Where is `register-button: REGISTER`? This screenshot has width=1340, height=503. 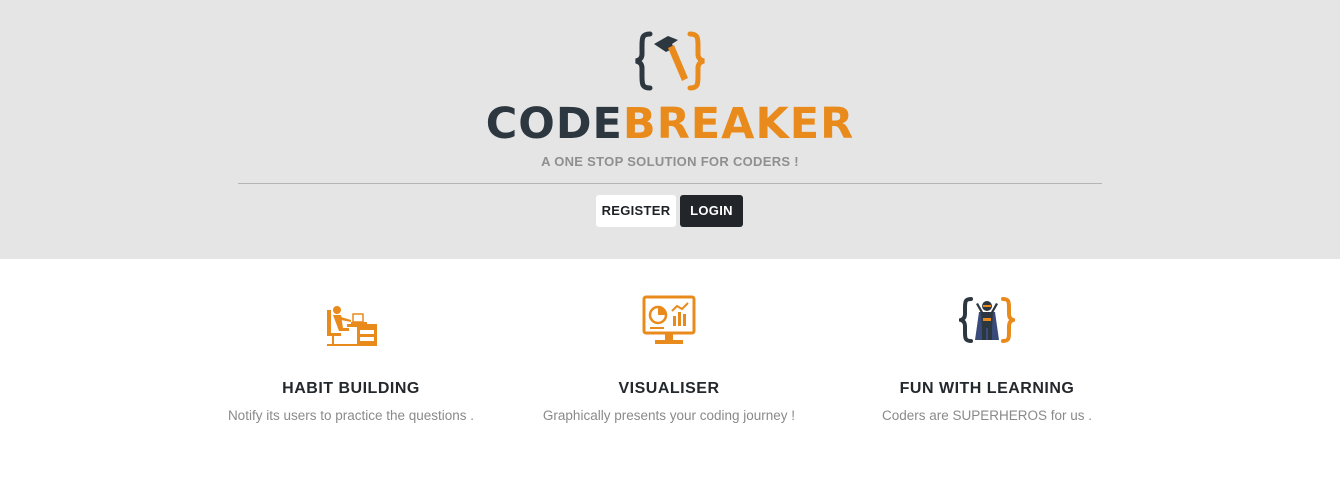 register-button: REGISTER is located at coordinates (636, 211).